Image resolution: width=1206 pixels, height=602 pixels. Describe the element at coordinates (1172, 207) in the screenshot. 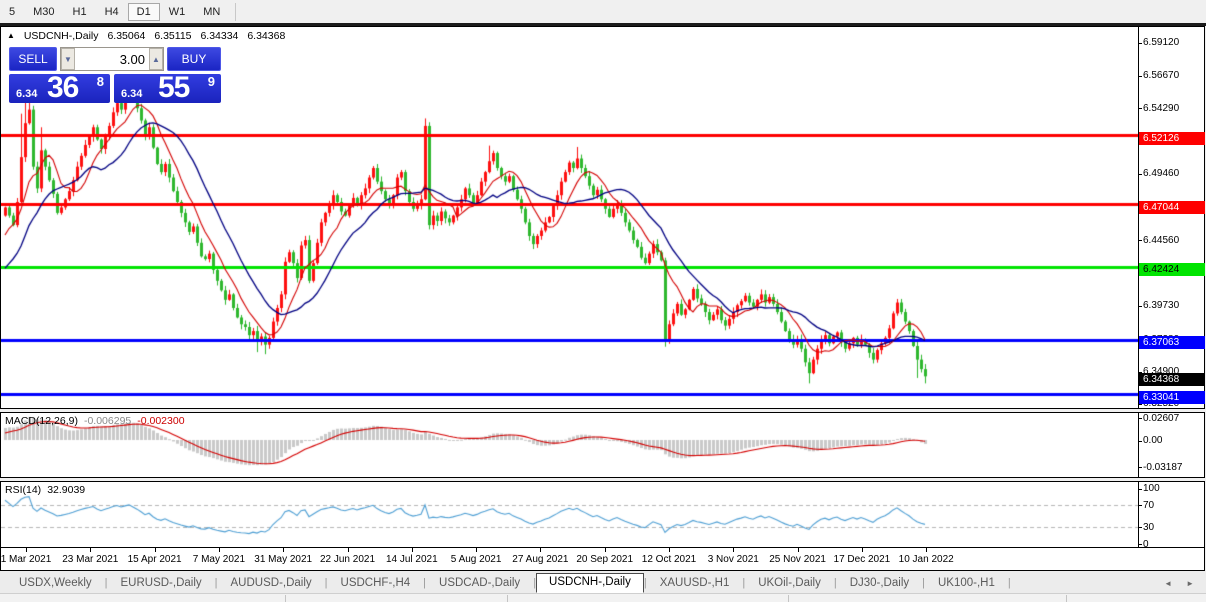

I see `level-price-label: 6.47044` at that location.